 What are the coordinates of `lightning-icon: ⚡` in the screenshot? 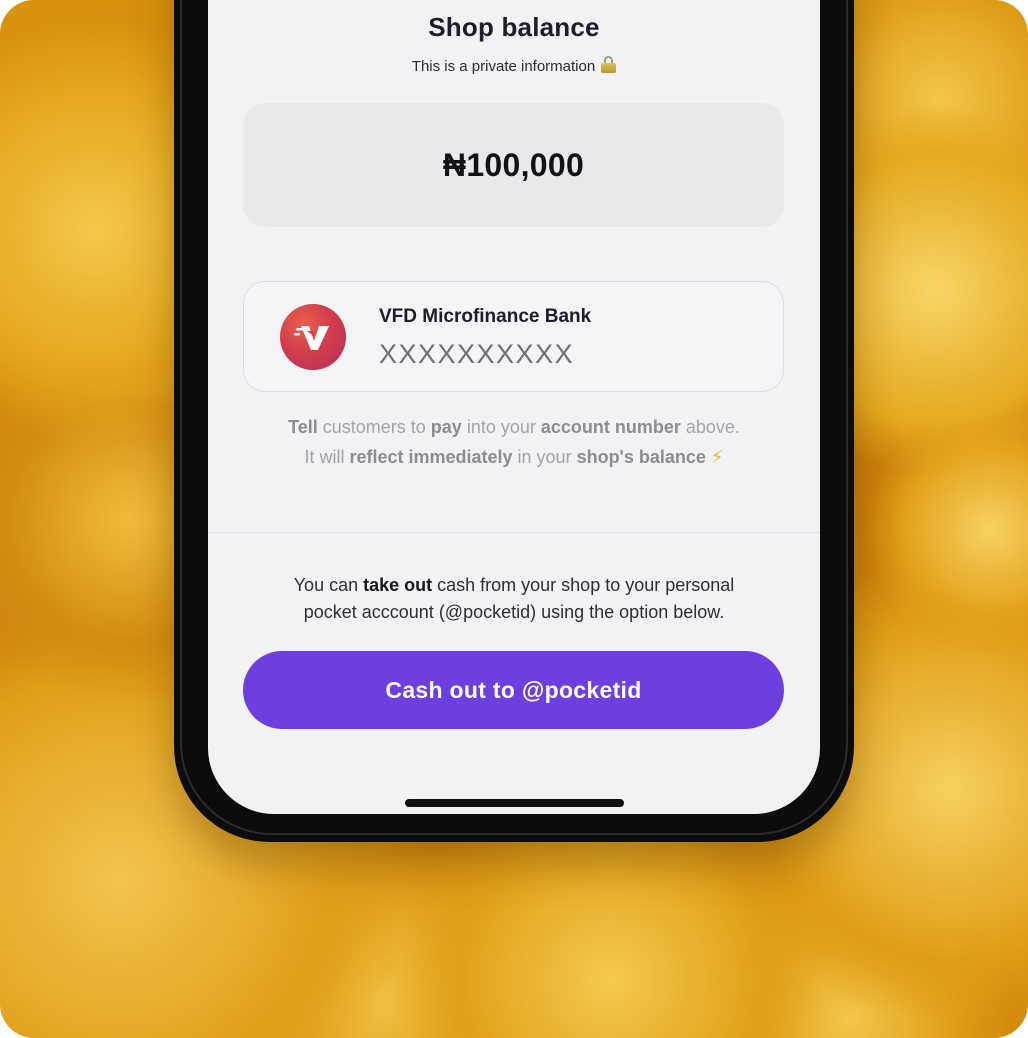 It's located at (714, 457).